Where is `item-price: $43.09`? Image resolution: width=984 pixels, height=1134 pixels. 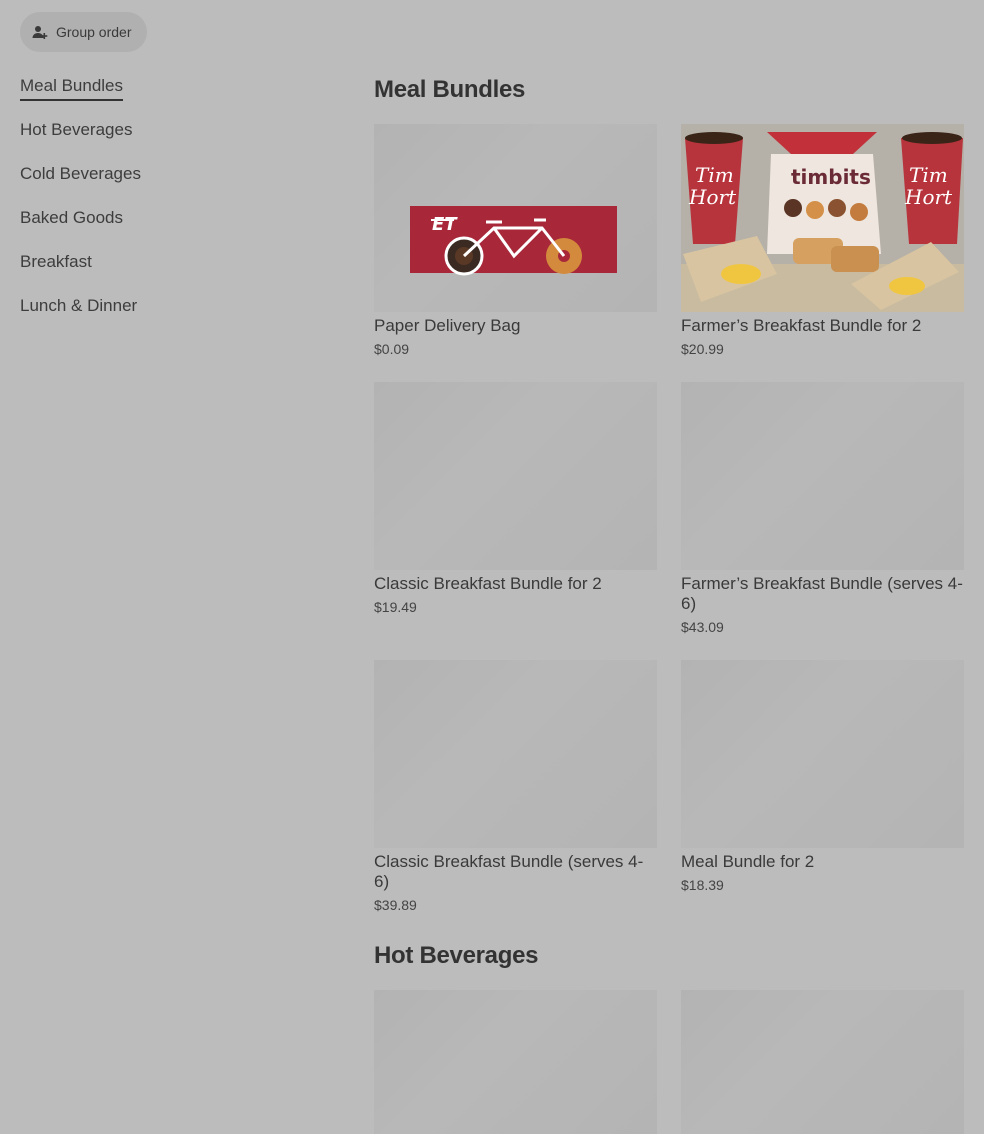 item-price: $43.09 is located at coordinates (702, 627).